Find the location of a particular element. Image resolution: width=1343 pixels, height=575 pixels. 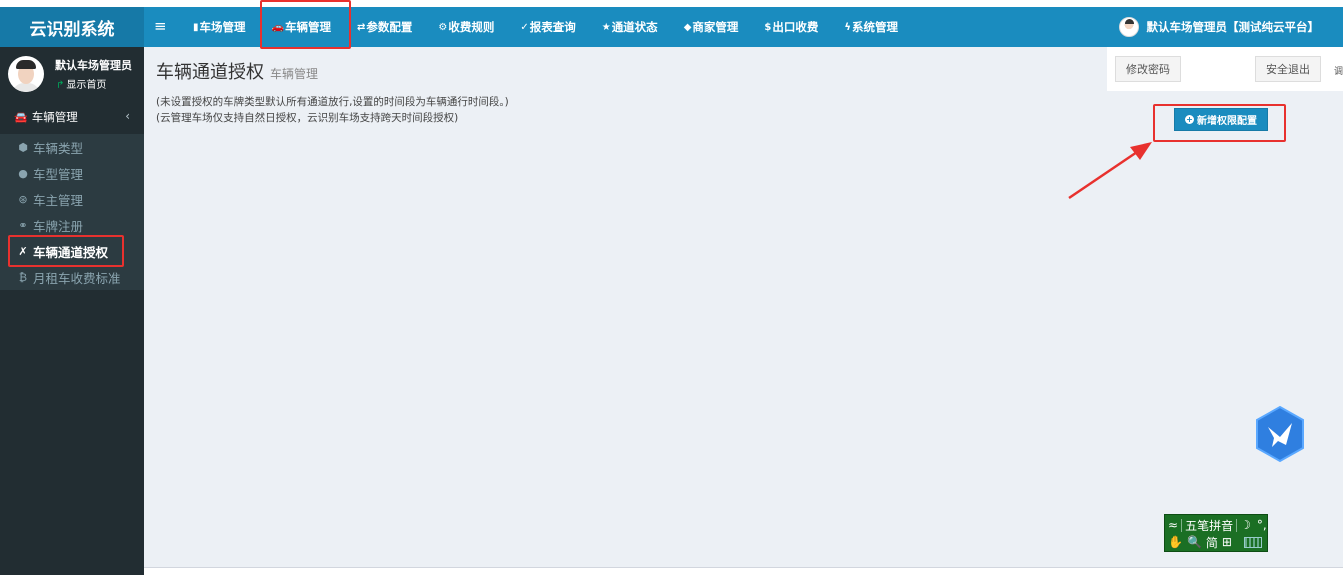

sidebar-menu-vehicle-management: 🚘 车辆管理 ‹ is located at coordinates (72, 117).